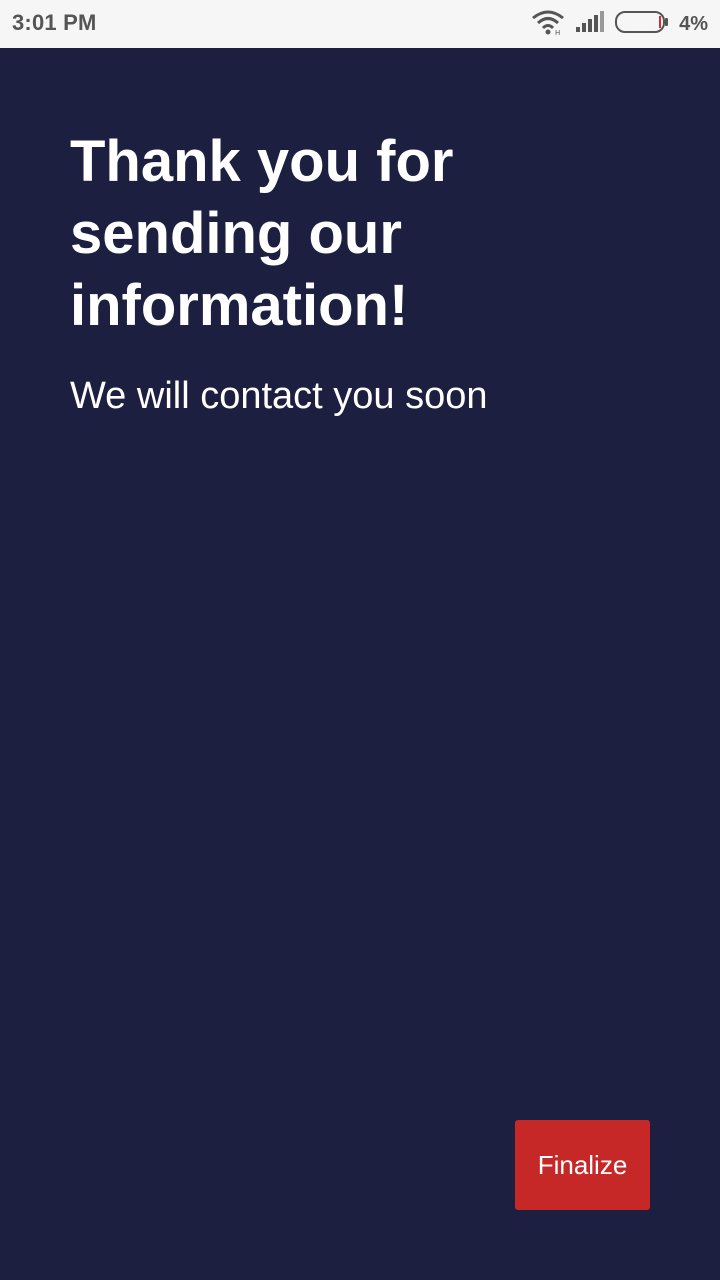  I want to click on finalize-button: Finalize, so click(582, 1165).